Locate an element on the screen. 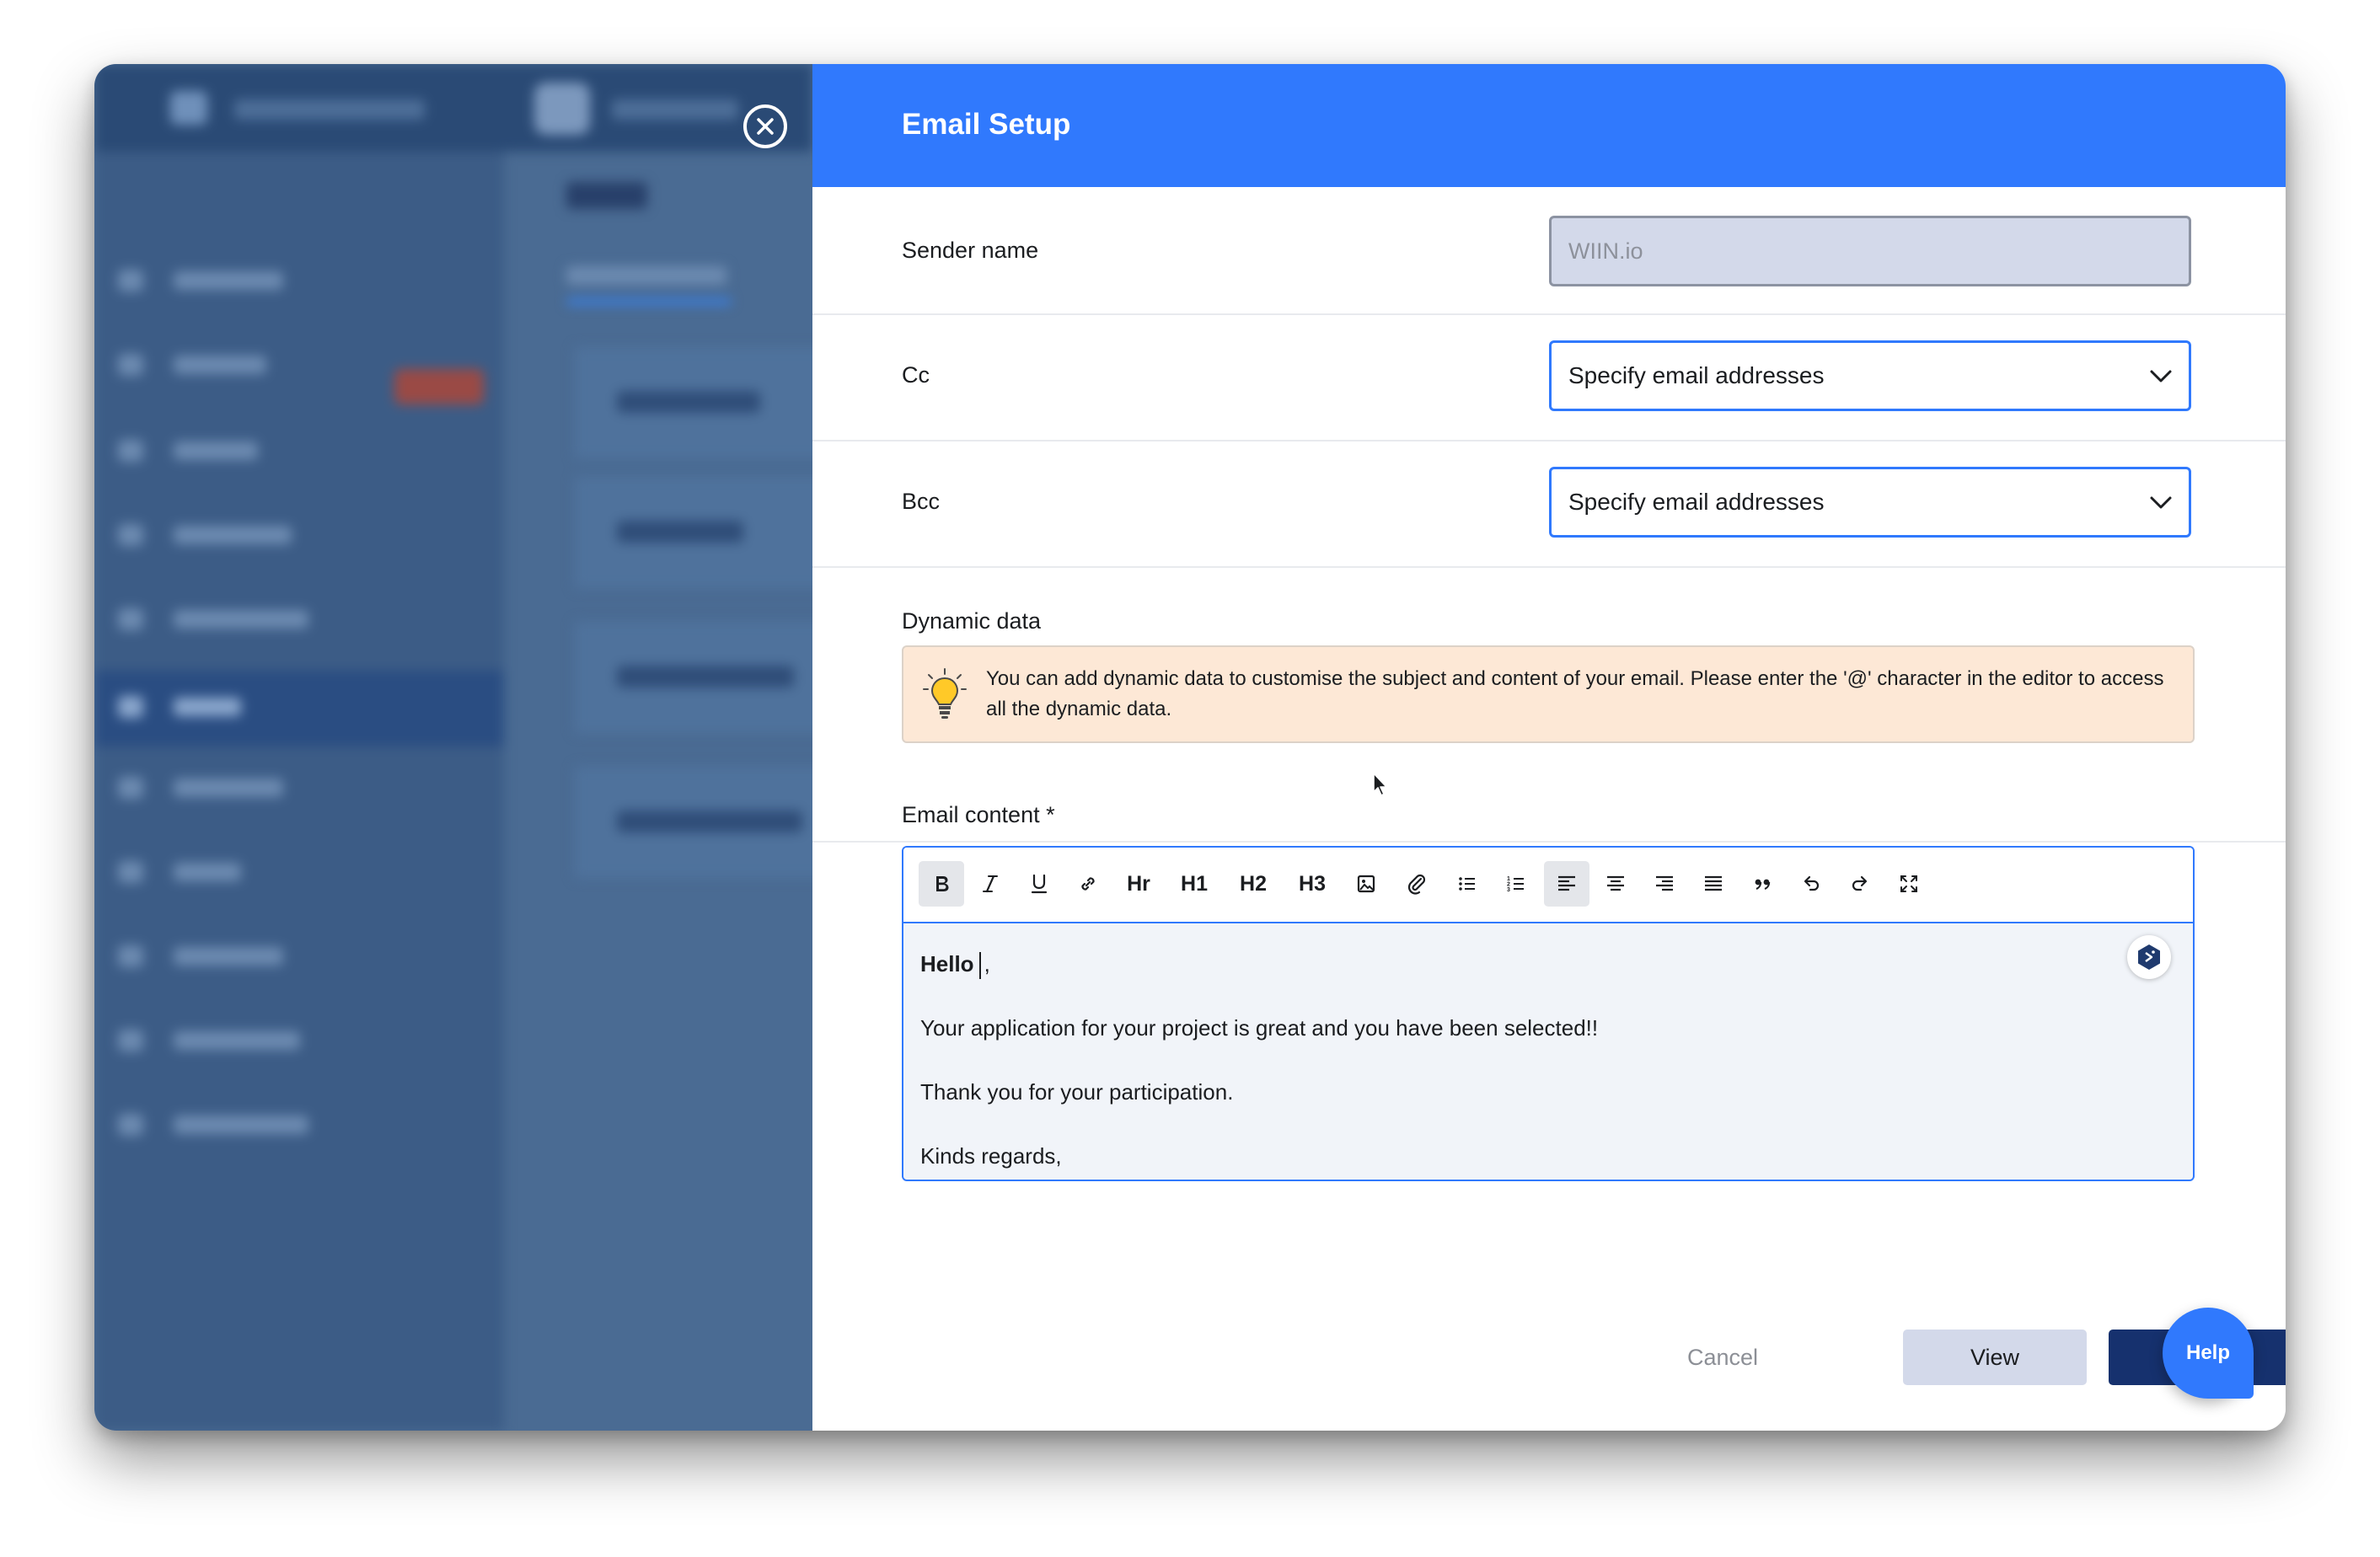 This screenshot has width=2380, height=1557. align-justify-icon is located at coordinates (1713, 883).